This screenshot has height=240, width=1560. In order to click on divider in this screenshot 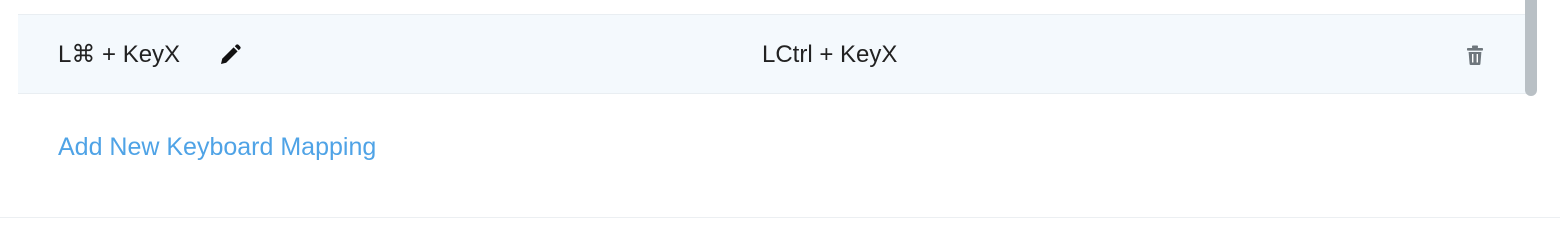, I will do `click(780, 217)`.